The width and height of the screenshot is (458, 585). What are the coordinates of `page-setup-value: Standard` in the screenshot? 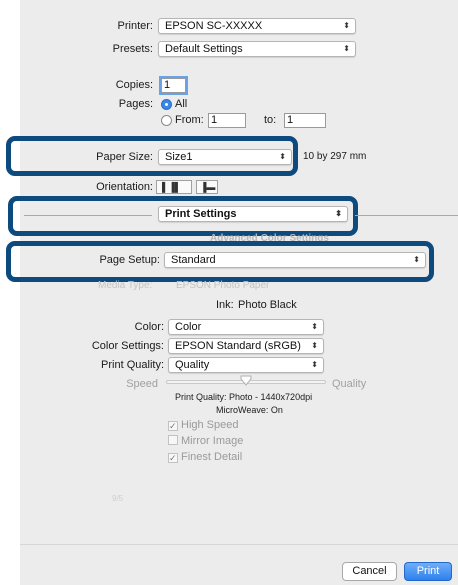 It's located at (193, 260).